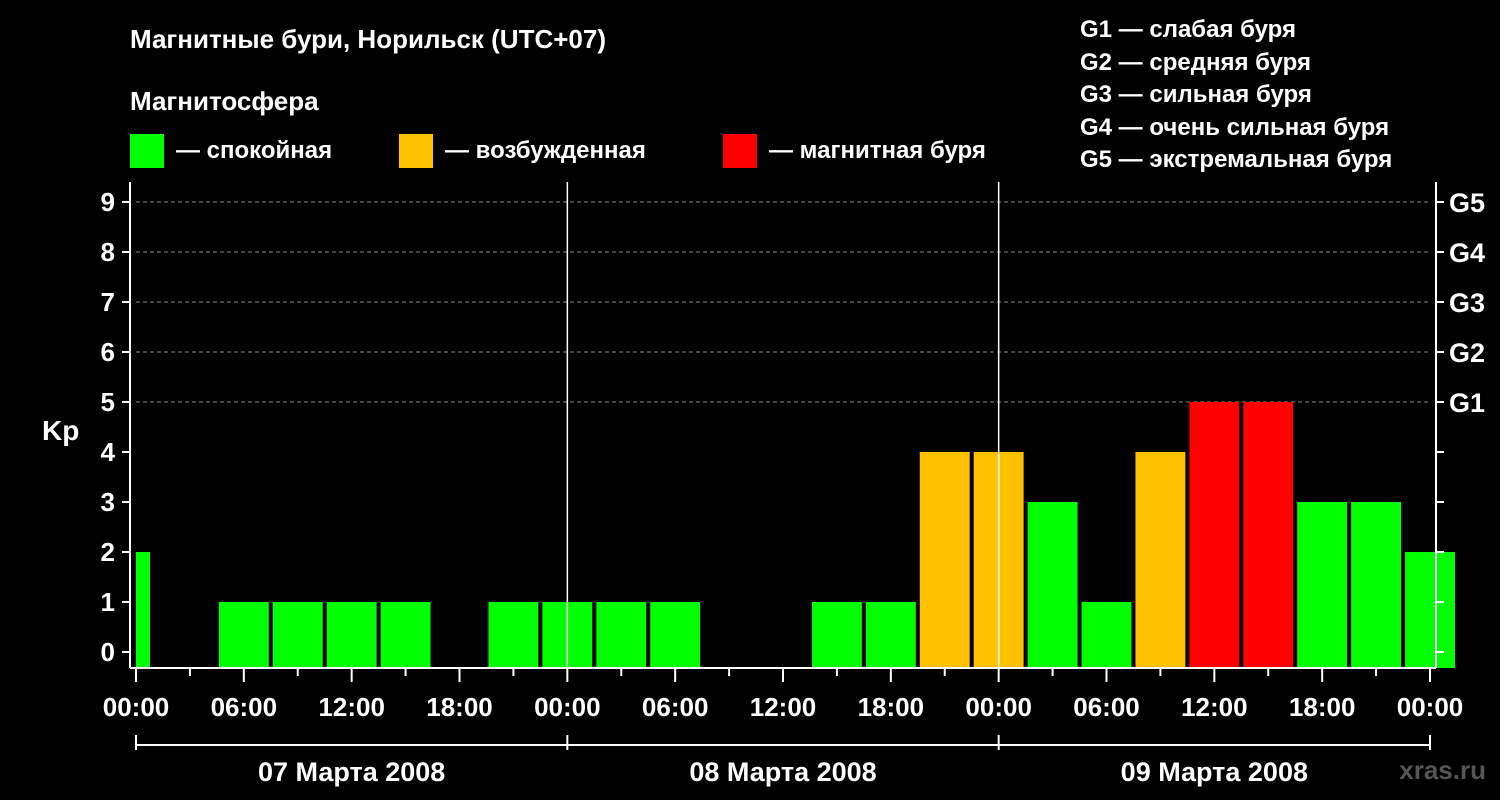 The height and width of the screenshot is (800, 1500). I want to click on y-tick-label: 8, so click(108, 252).